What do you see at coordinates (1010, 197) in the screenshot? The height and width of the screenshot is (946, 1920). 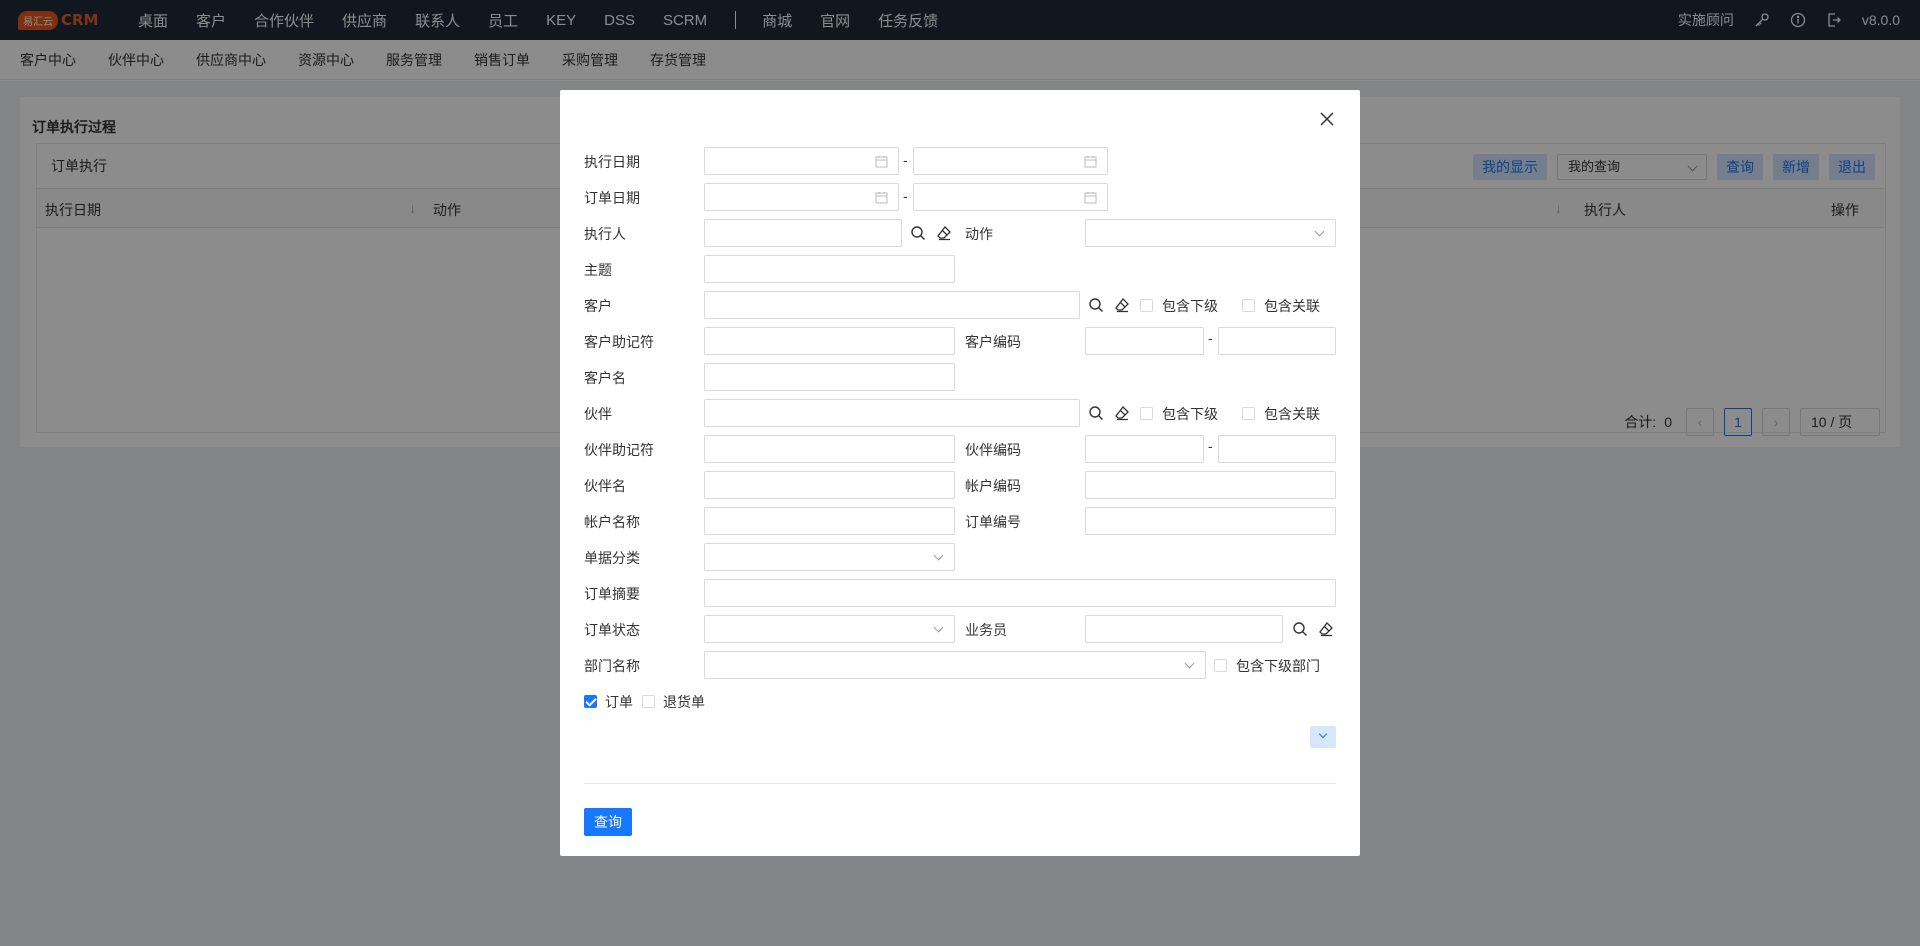 I see `order-date-end-input` at bounding box center [1010, 197].